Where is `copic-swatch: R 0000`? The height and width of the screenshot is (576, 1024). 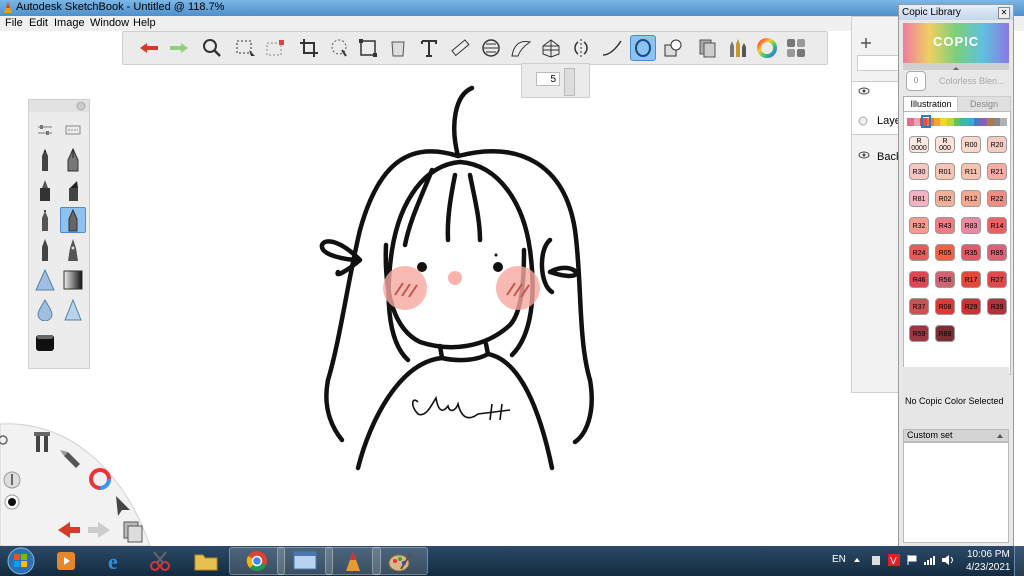
copic-swatch: R 0000 is located at coordinates (919, 144).